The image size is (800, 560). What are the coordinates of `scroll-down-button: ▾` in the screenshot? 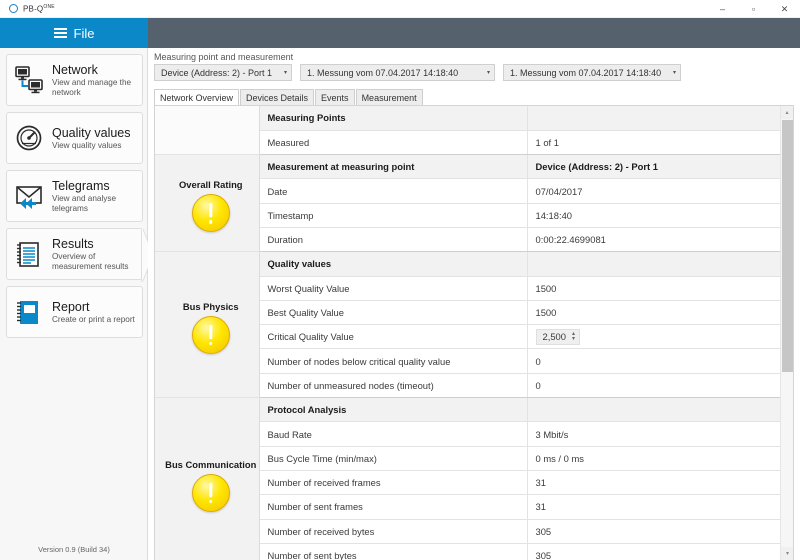 It's located at (787, 553).